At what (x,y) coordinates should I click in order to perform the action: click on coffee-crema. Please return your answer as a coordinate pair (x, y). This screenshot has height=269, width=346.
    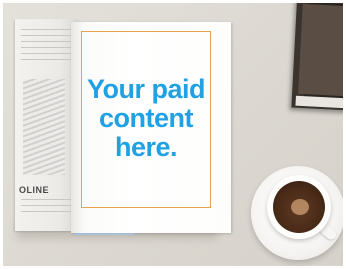
    Looking at the image, I should click on (300, 207).